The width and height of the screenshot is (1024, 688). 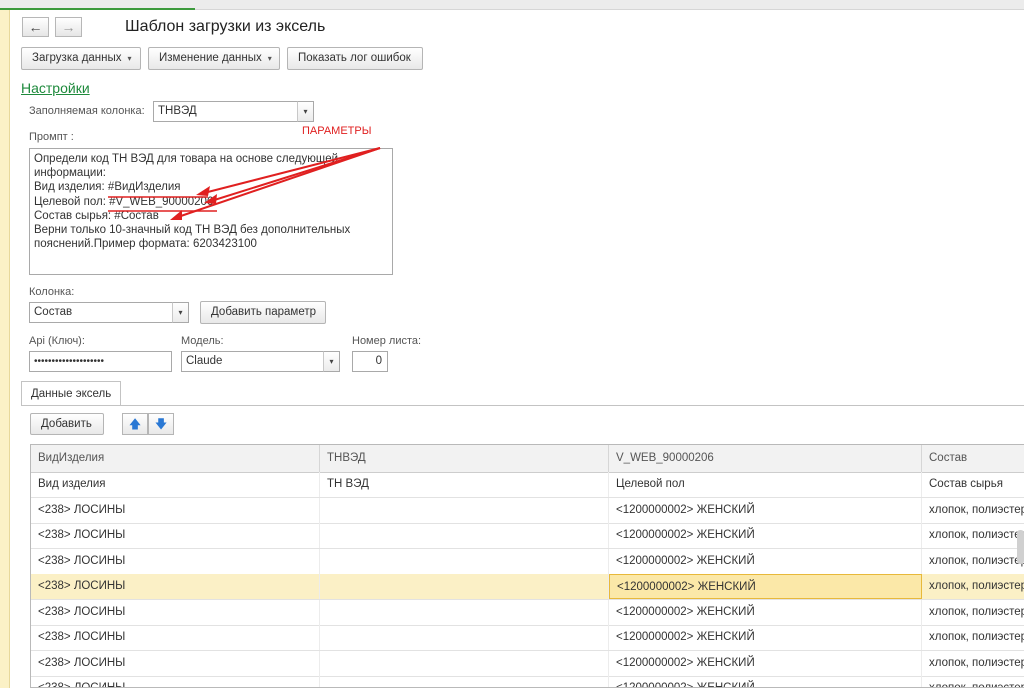 What do you see at coordinates (973, 484) in the screenshot?
I see `table-cell: Состав сырья` at bounding box center [973, 484].